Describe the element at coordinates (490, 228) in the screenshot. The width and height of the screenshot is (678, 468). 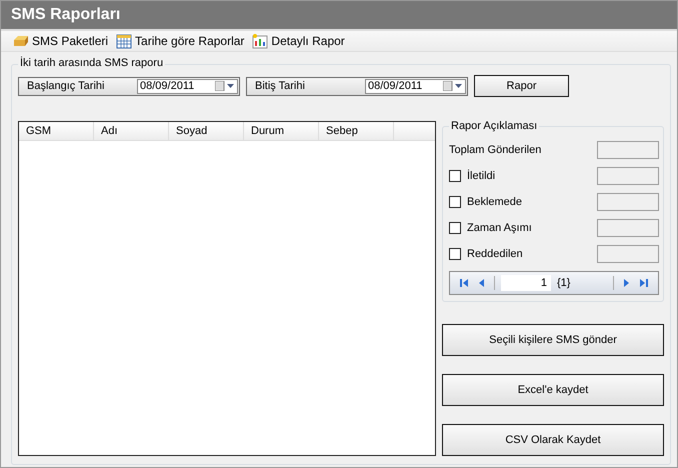
I see `status-checkbox: Zaman Aşımı` at that location.